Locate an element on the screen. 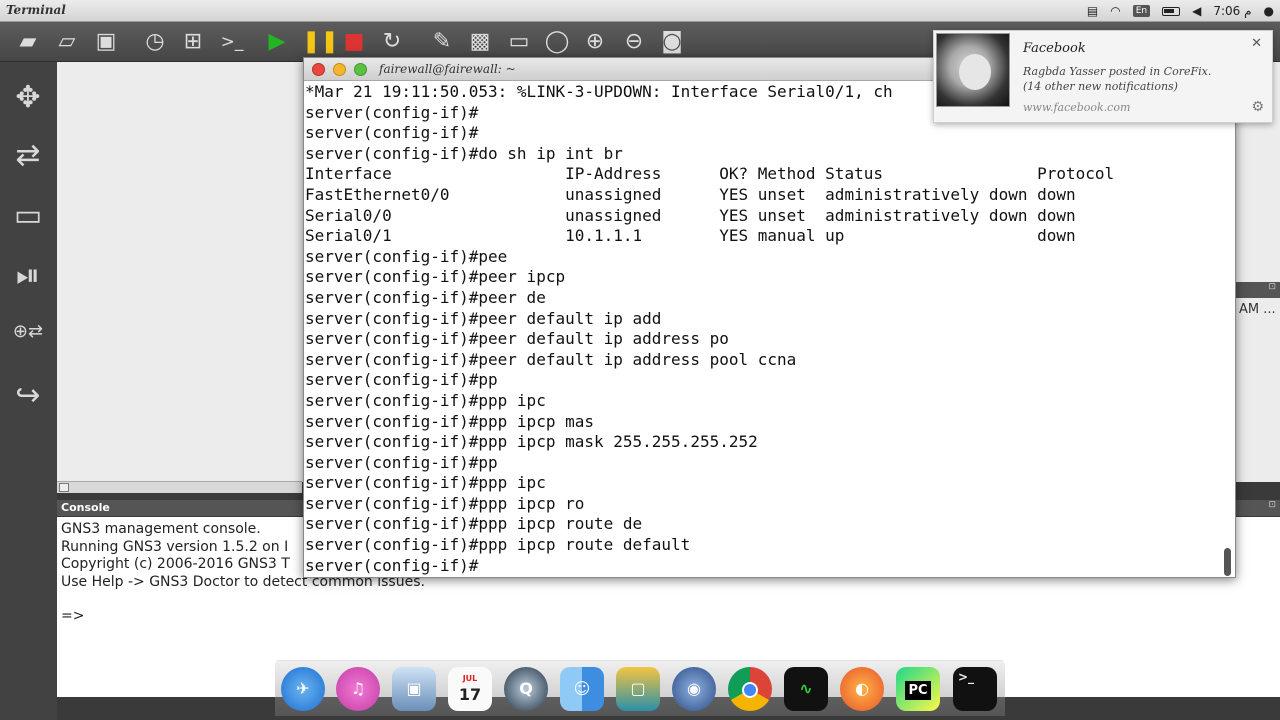  device-panel: ✥ ⇄ ▭ ⏯ ⊕⇄ ↪ is located at coordinates (28, 391).